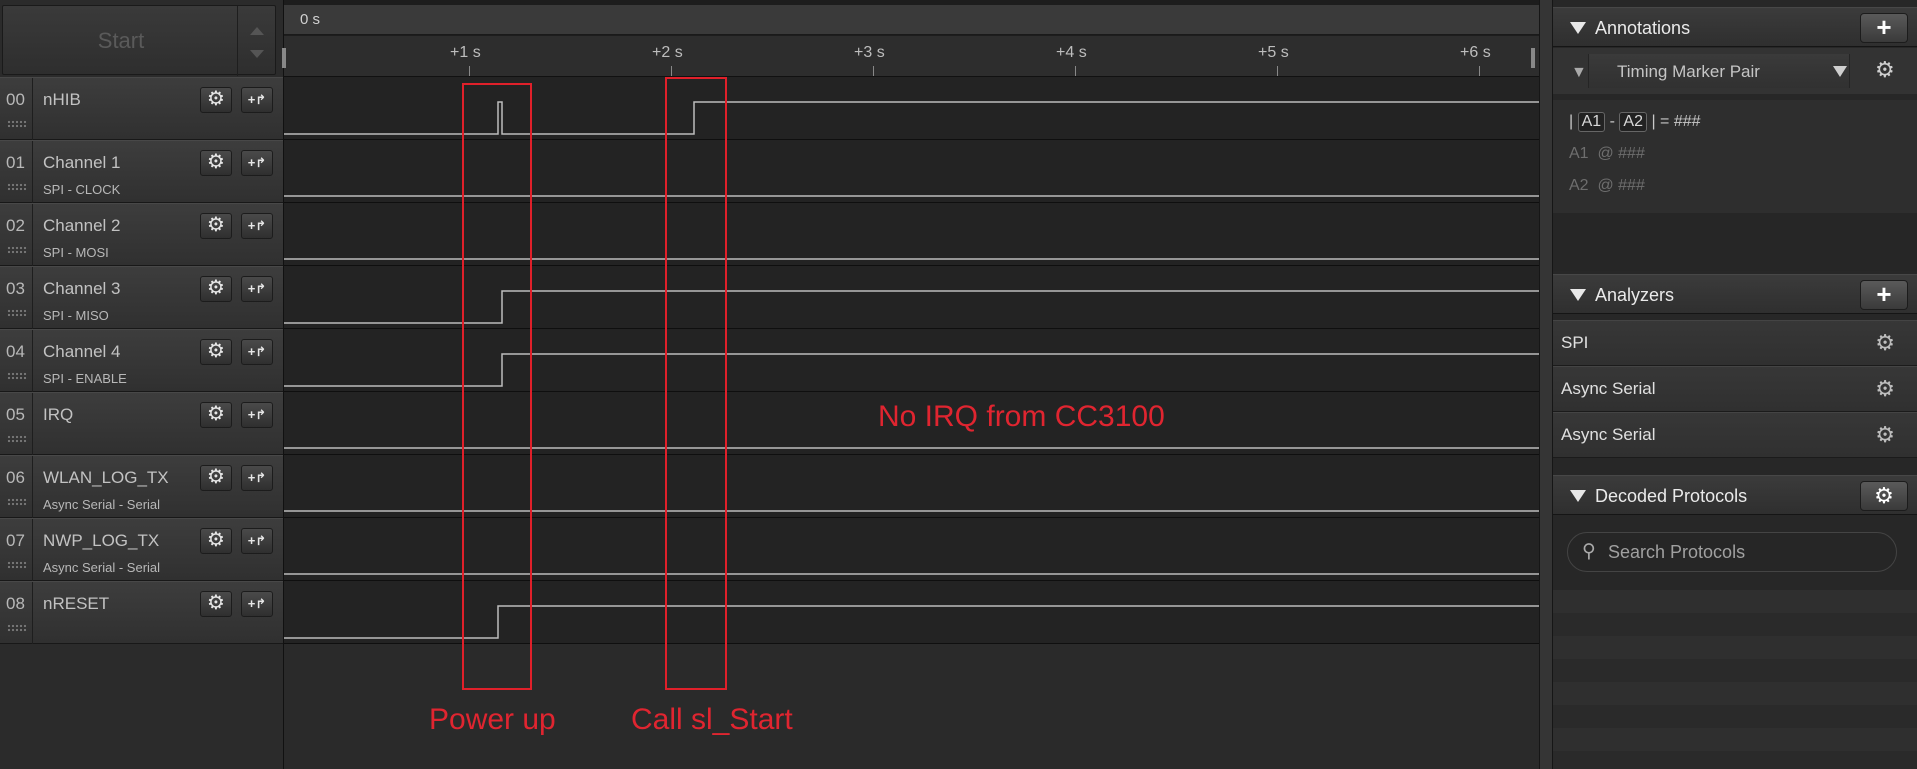 This screenshot has width=1917, height=769. What do you see at coordinates (62, 100) in the screenshot?
I see `channel-name: nHIB` at bounding box center [62, 100].